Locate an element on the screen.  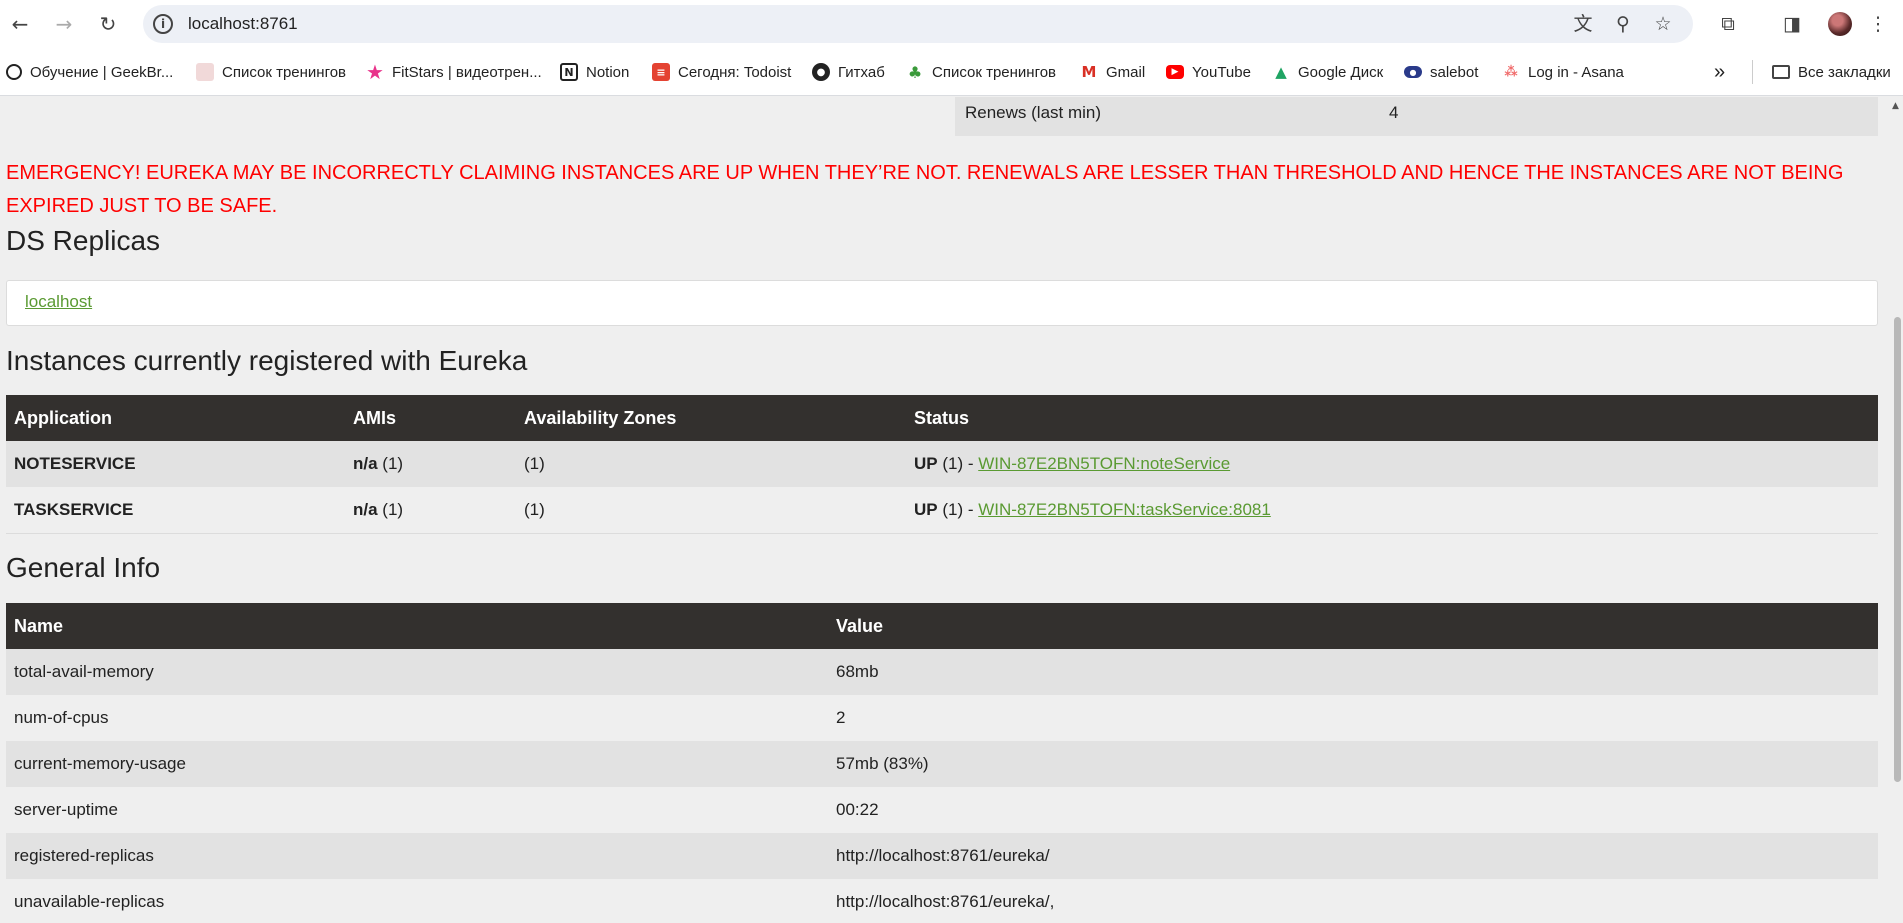
table-header-row: Name Value is located at coordinates (942, 626).